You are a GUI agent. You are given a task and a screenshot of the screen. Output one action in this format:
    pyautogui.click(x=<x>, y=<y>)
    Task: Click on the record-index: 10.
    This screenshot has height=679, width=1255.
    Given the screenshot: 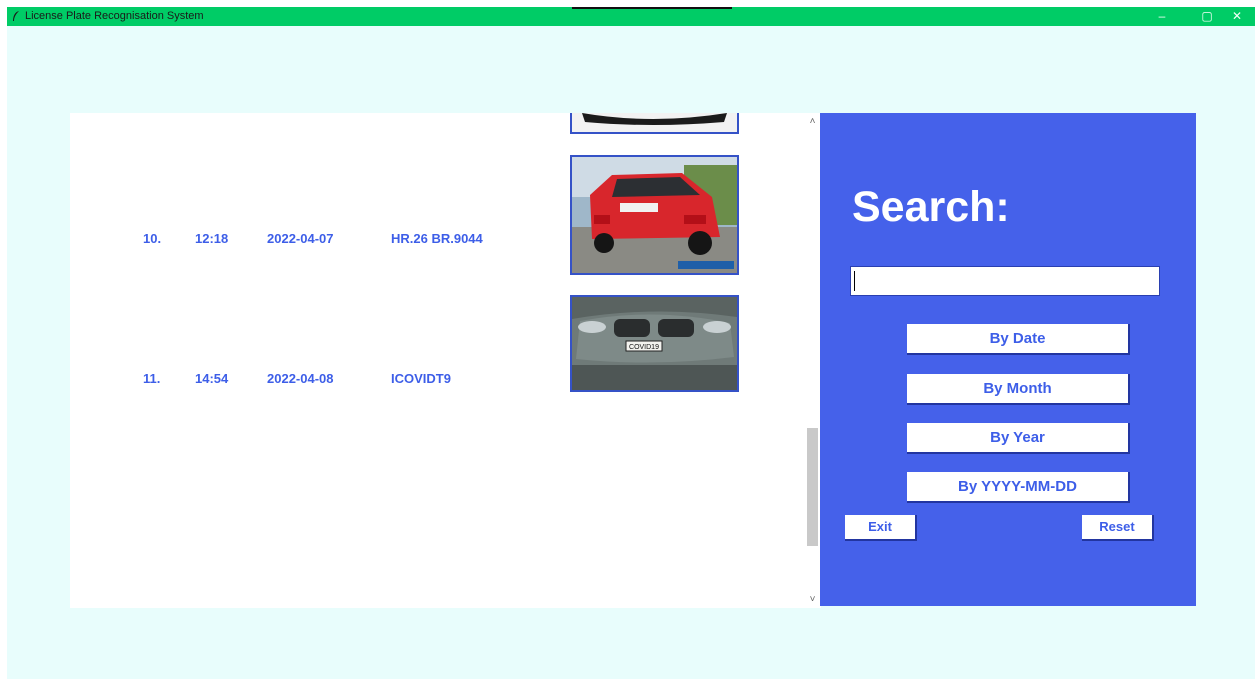 What is the action you would take?
    pyautogui.click(x=152, y=238)
    